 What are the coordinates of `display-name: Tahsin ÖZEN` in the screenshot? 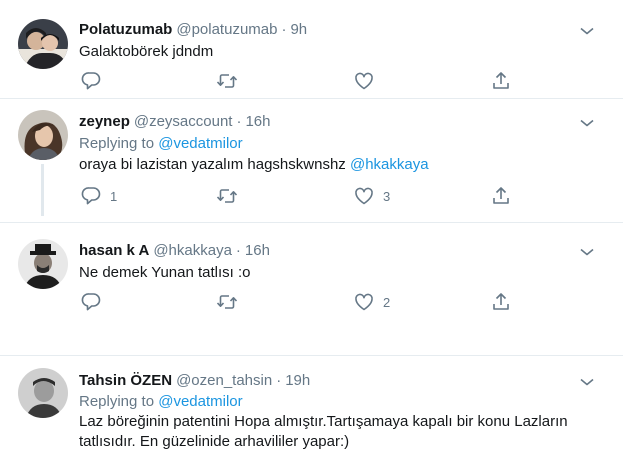 It's located at (125, 380).